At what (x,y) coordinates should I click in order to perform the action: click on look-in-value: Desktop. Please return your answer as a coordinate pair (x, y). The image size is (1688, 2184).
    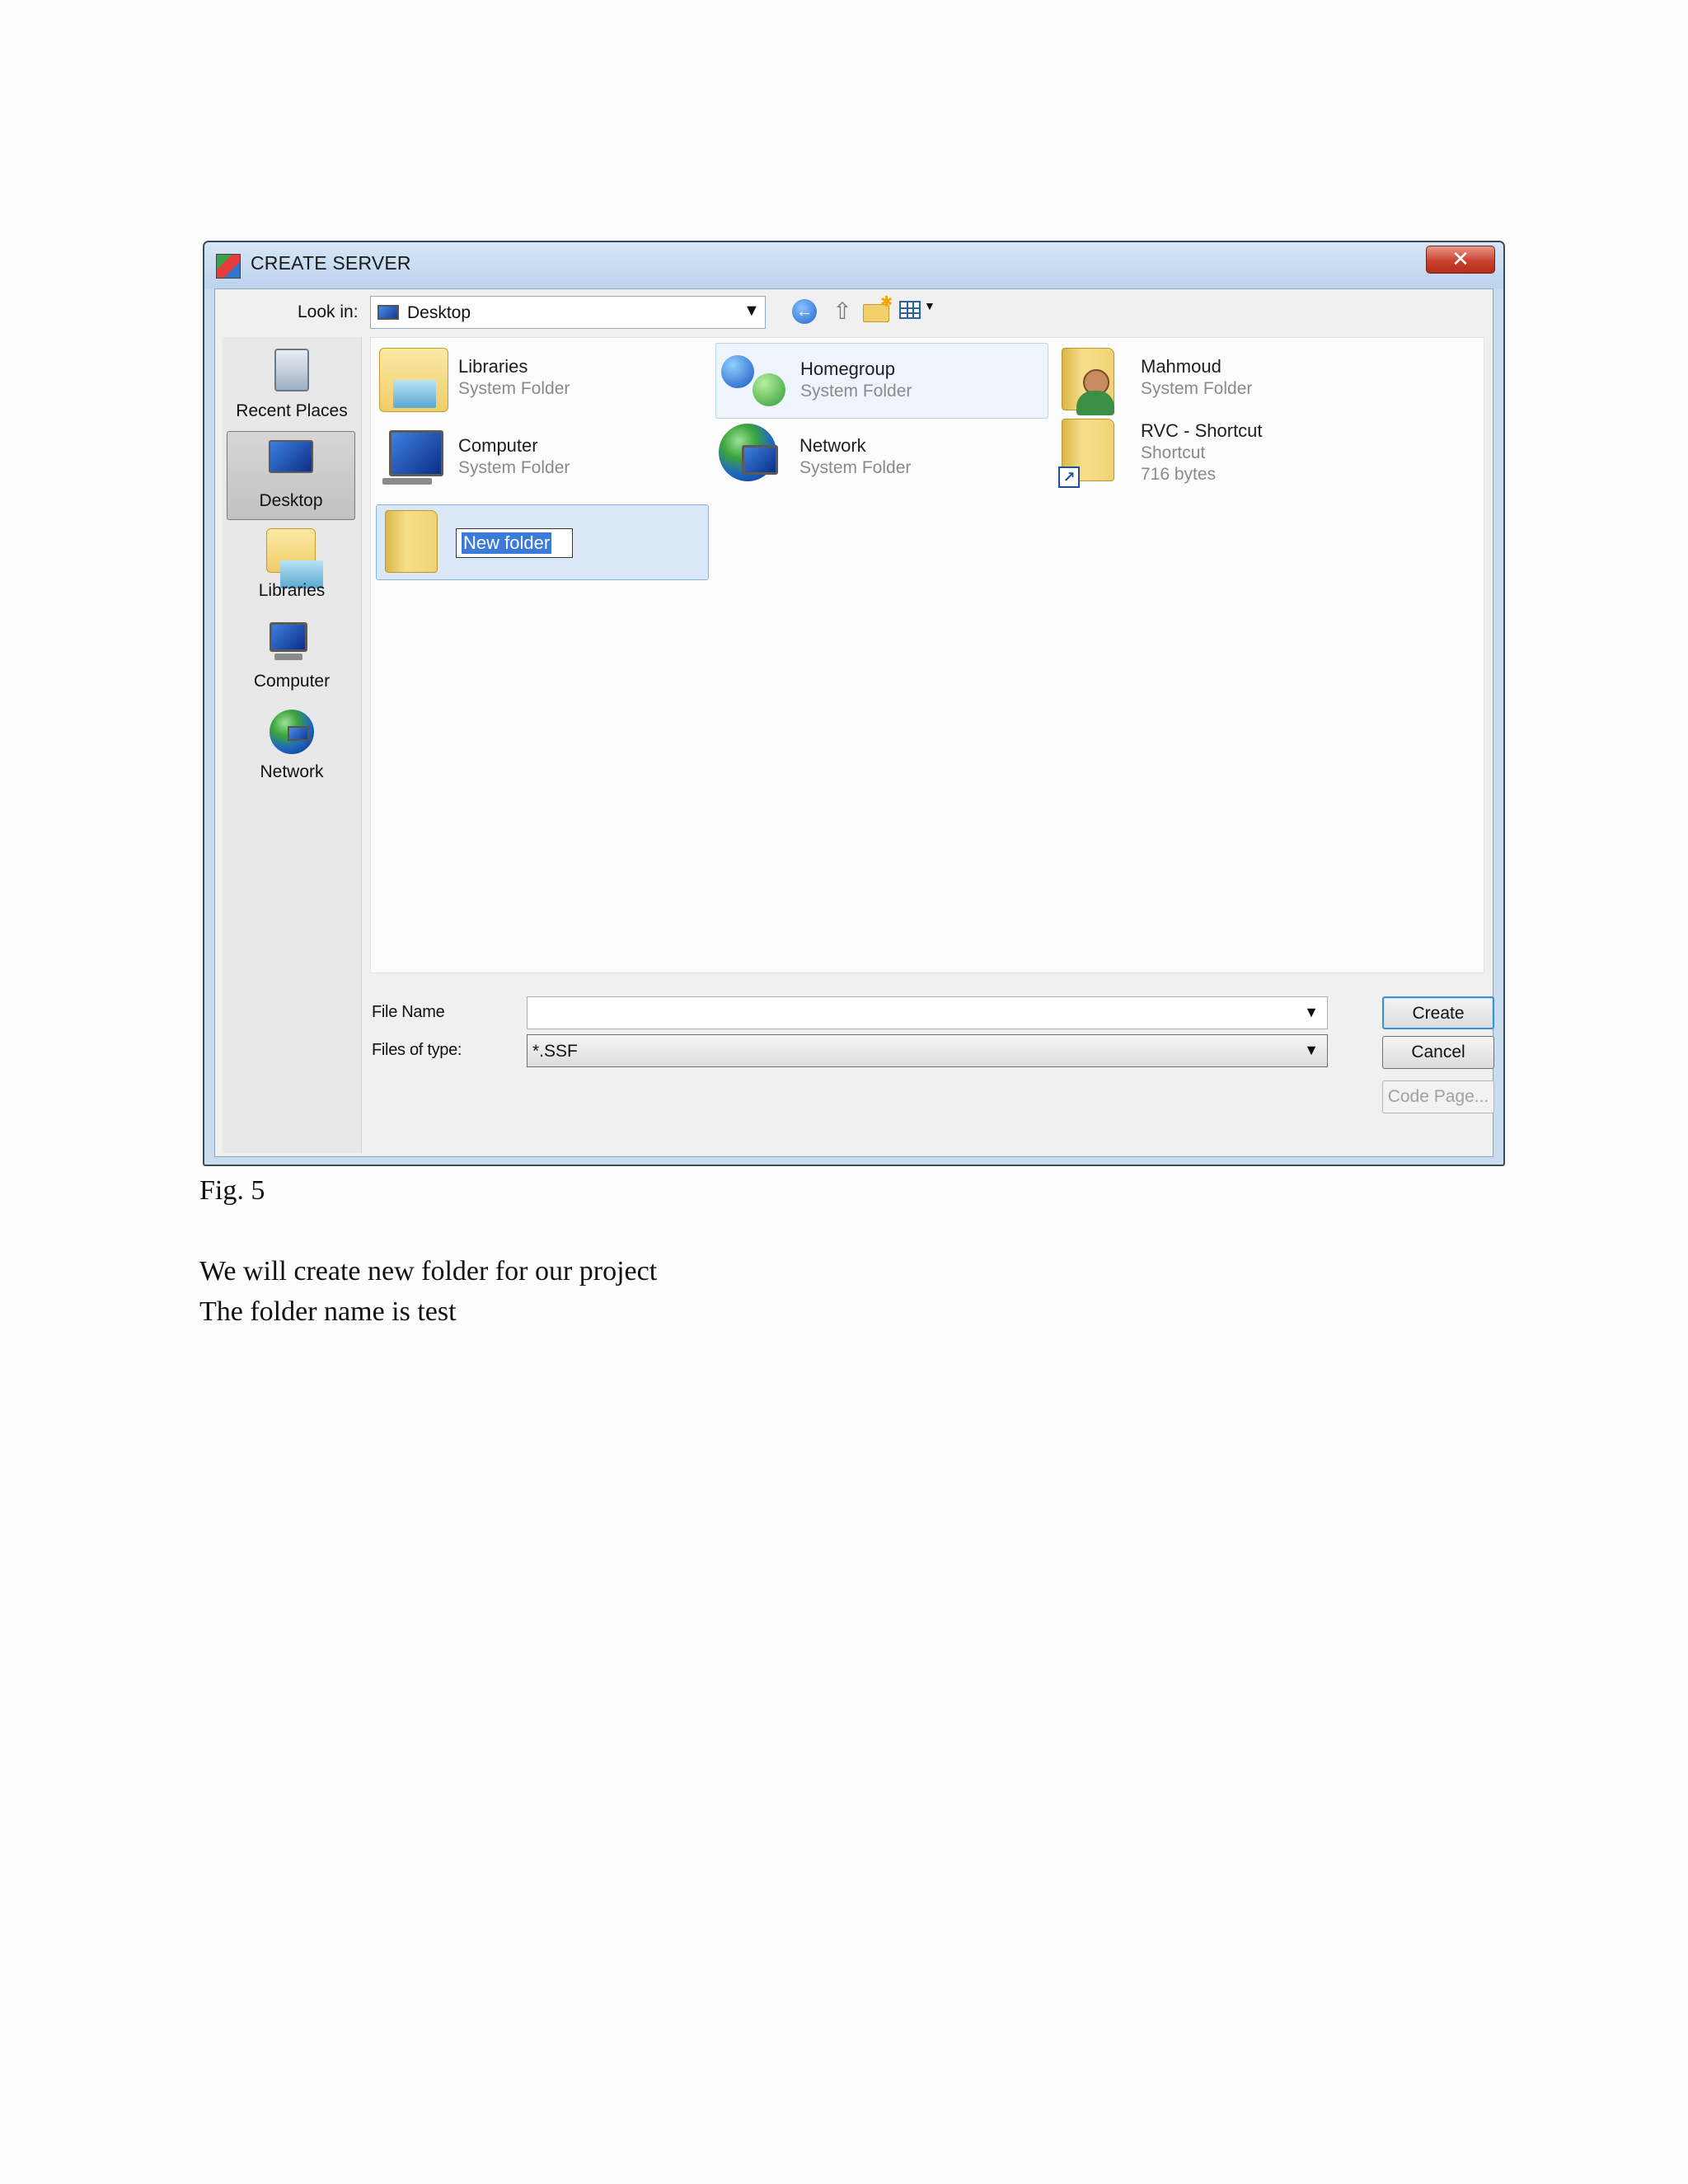
    Looking at the image, I should click on (439, 312).